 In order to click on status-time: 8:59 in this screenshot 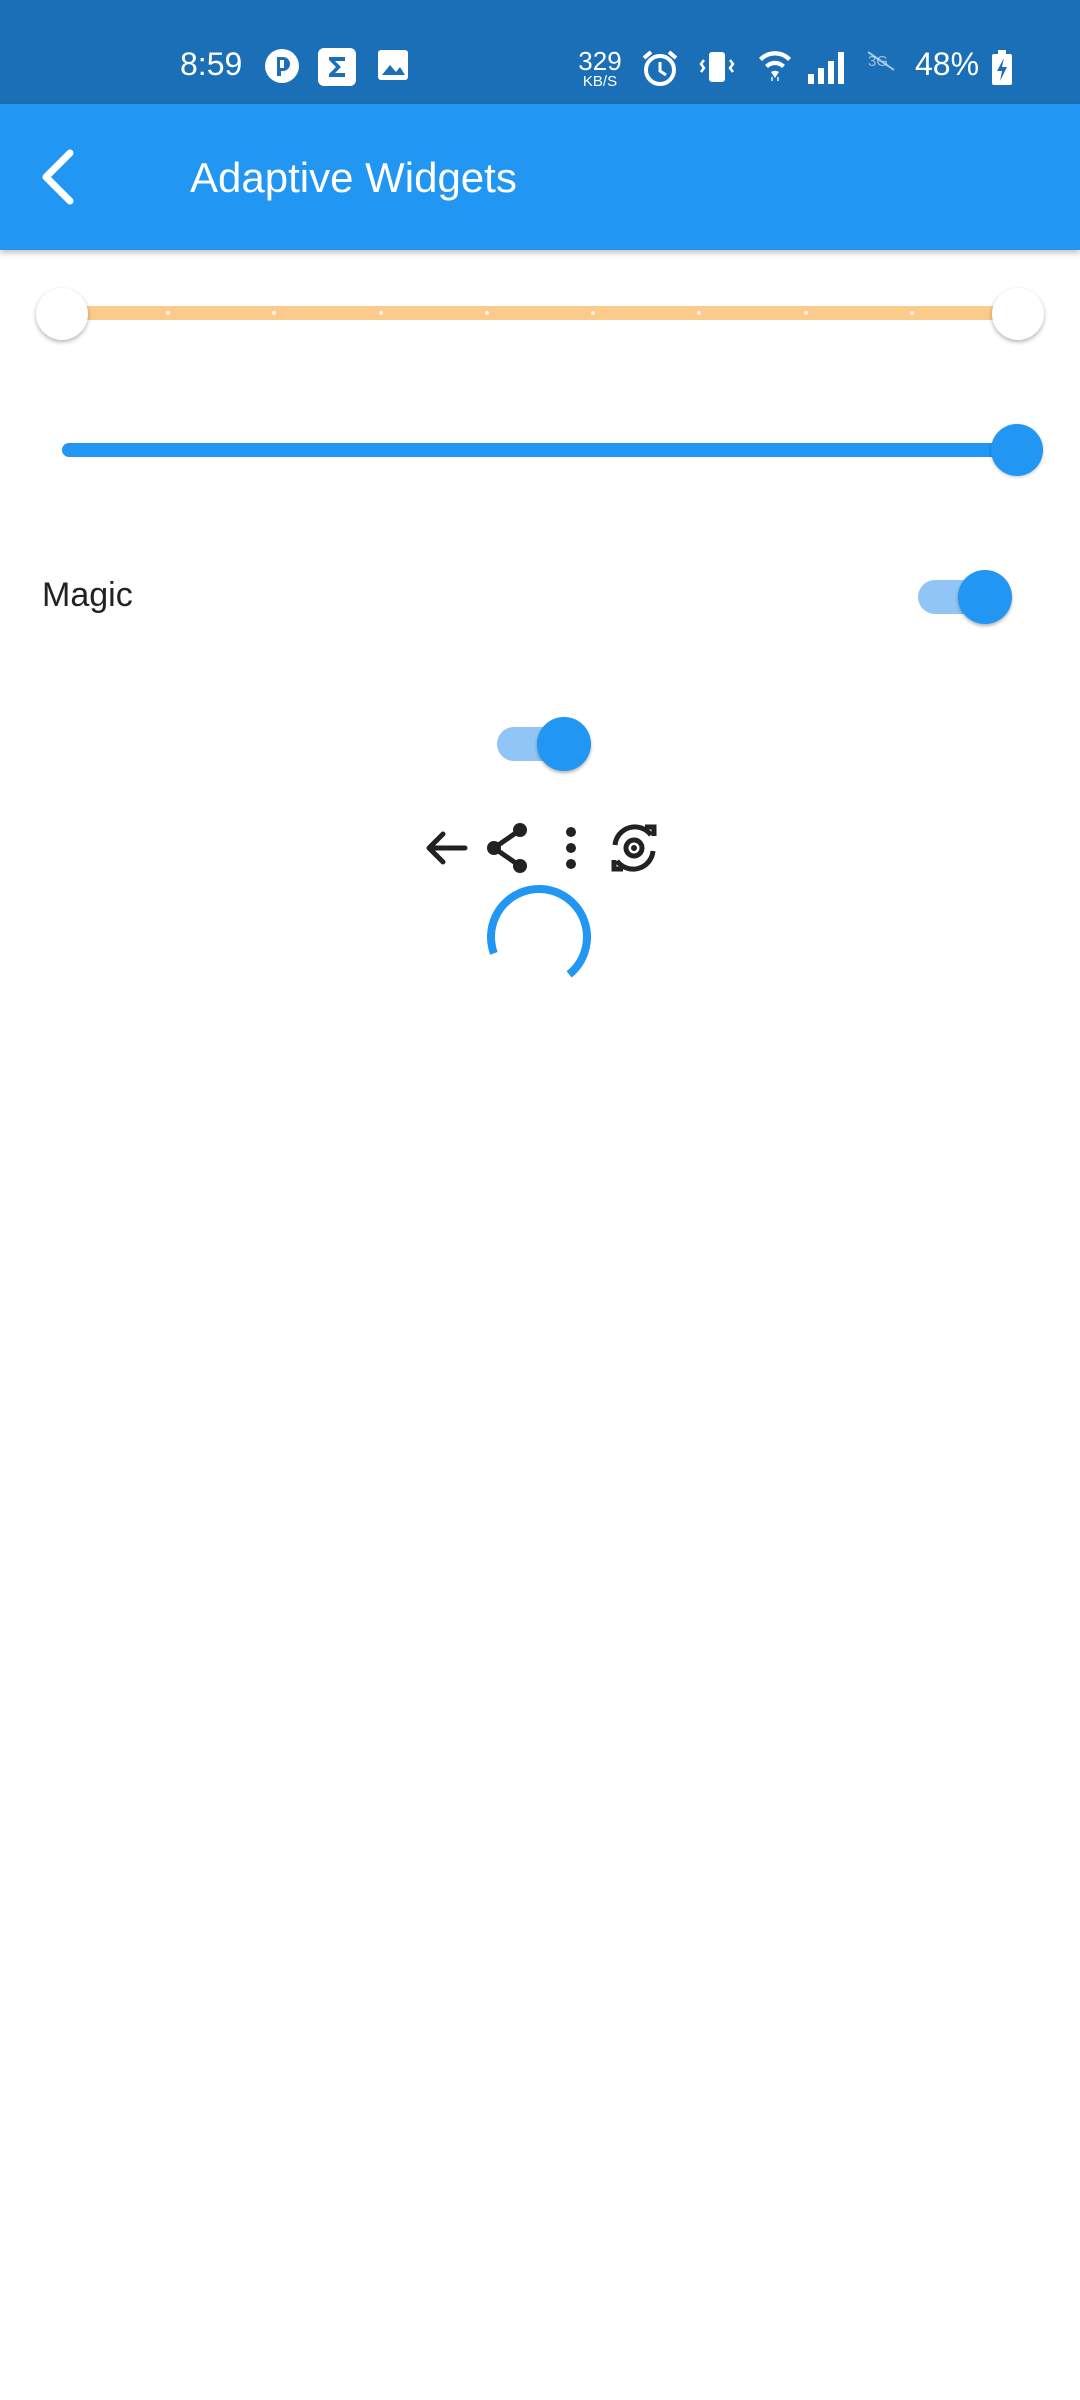, I will do `click(211, 64)`.